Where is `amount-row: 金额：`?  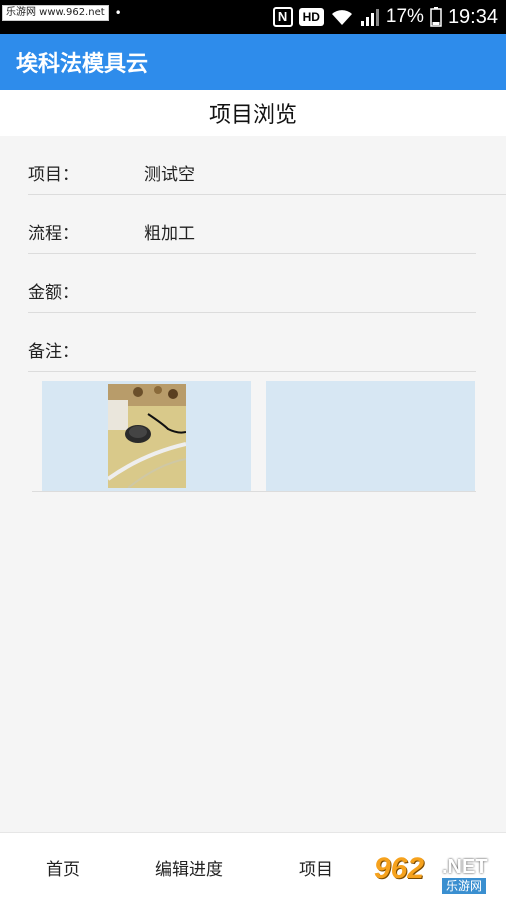
amount-row: 金额： is located at coordinates (252, 286).